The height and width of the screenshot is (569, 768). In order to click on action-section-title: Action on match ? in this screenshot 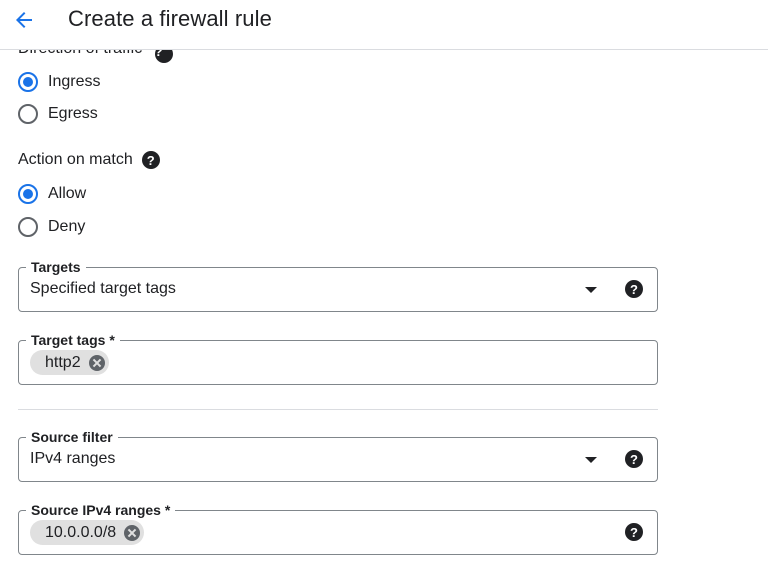, I will do `click(89, 160)`.